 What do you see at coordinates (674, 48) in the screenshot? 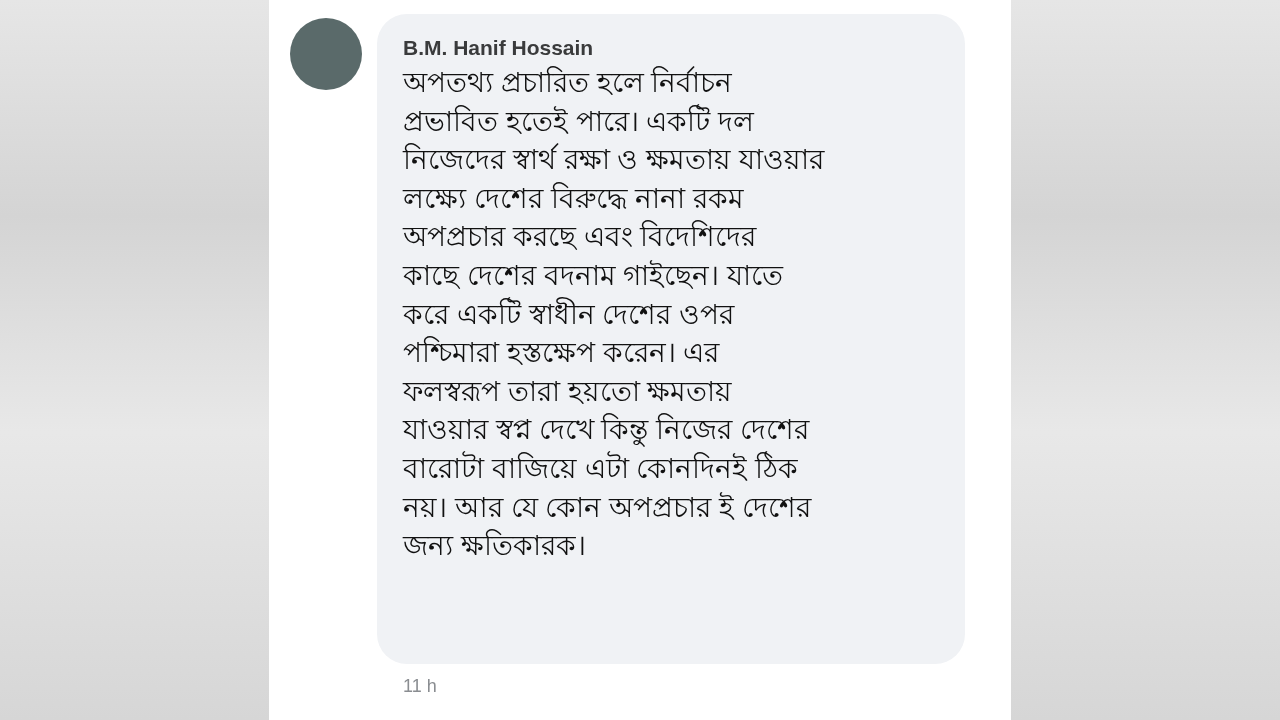
I see `author-name: B.M. Hanif Hossain` at bounding box center [674, 48].